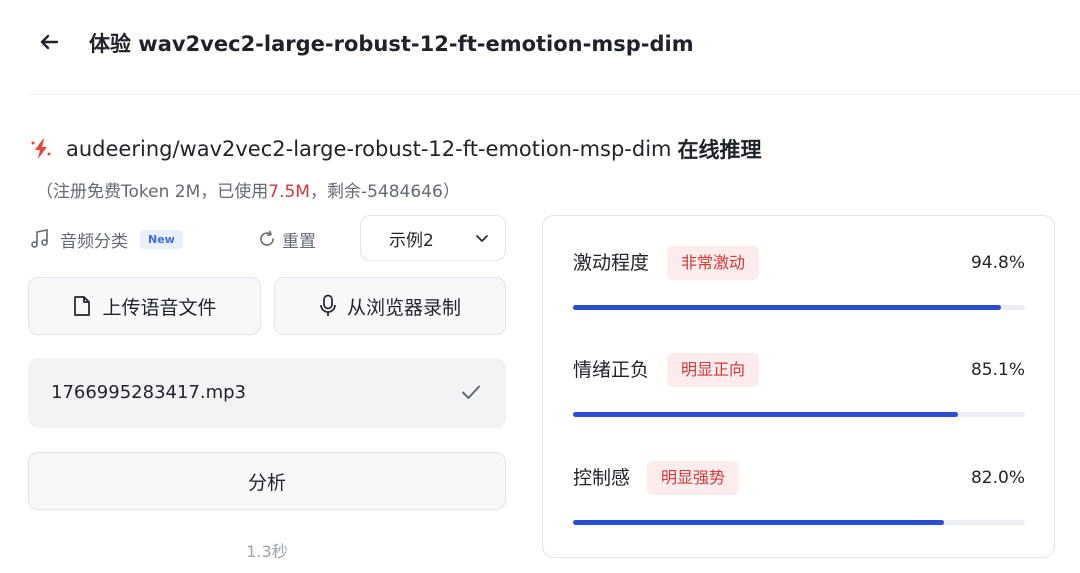 This screenshot has width=1080, height=573. I want to click on result-arousal: 激动程度 非常激动 94.8%, so click(799, 278).